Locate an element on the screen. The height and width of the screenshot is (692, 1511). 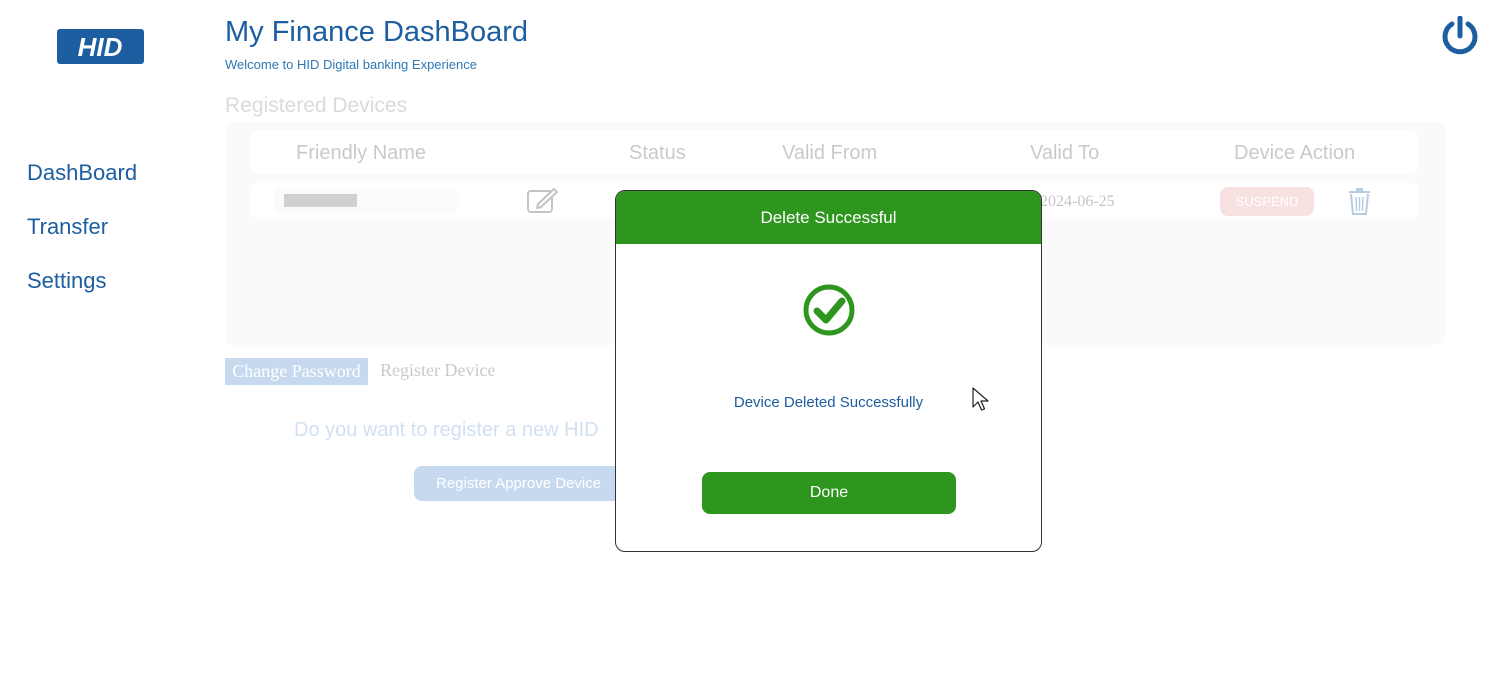
register-question: Do you want to register a new HID is located at coordinates (446, 430).